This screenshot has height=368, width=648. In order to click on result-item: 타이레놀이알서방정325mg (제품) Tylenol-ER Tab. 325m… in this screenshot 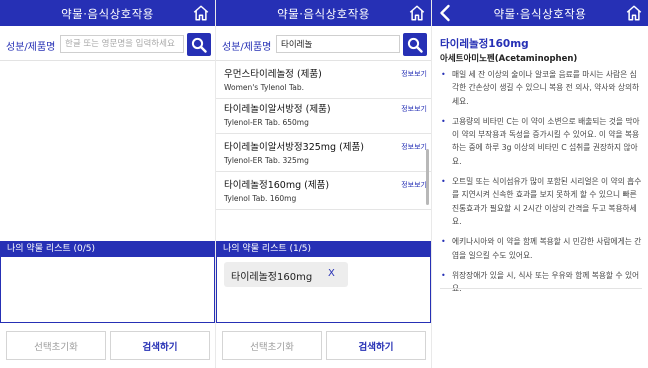, I will do `click(323, 153)`.